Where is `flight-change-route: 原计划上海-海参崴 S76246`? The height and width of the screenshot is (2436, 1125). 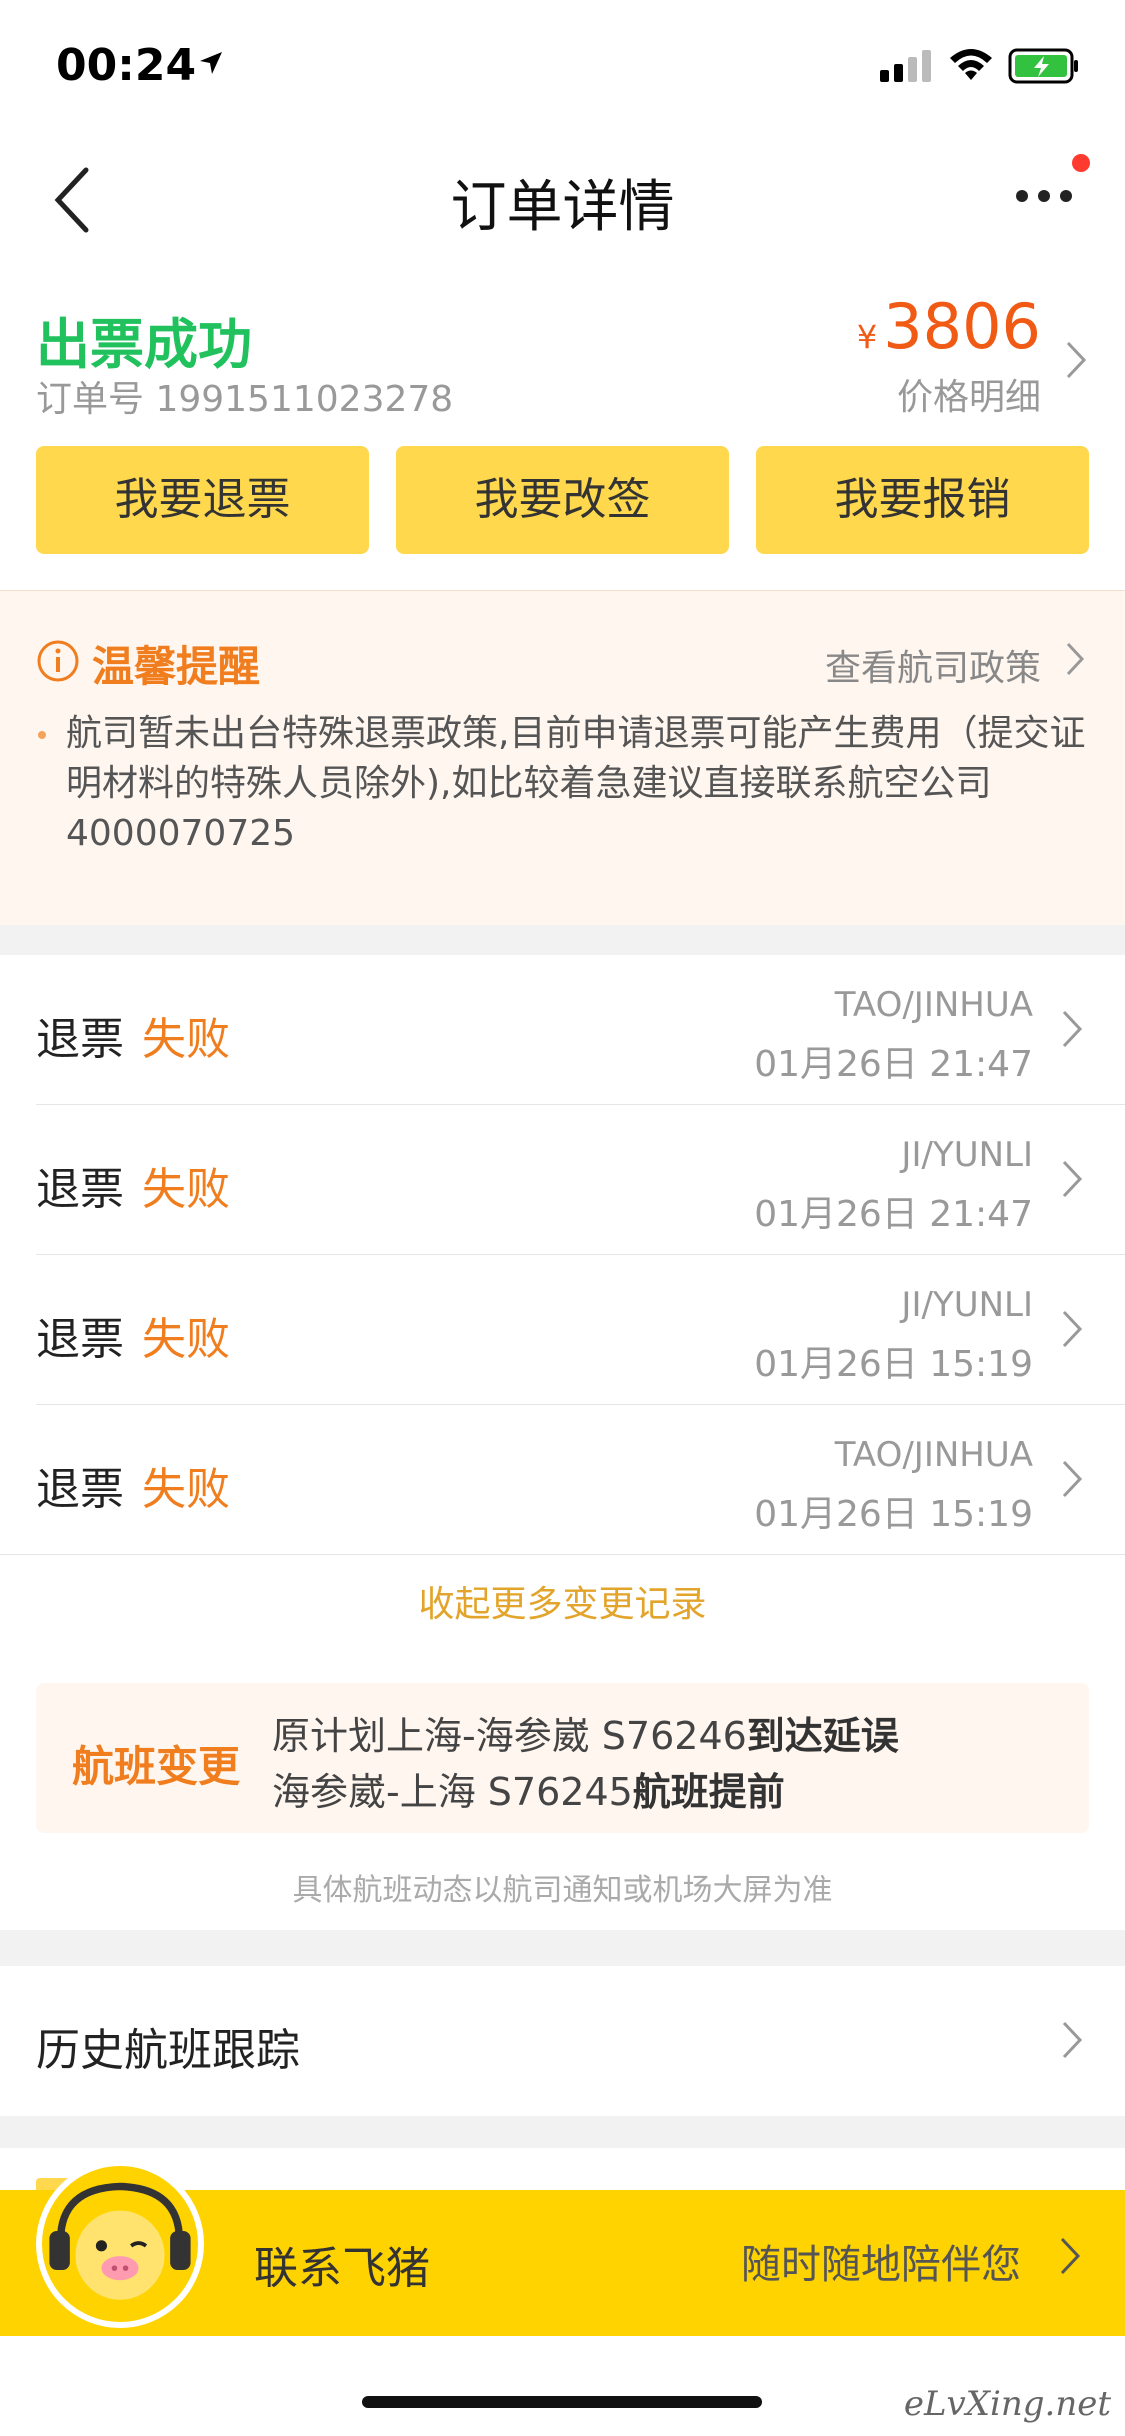 flight-change-route: 原计划上海-海参崴 S76246 is located at coordinates (509, 1736).